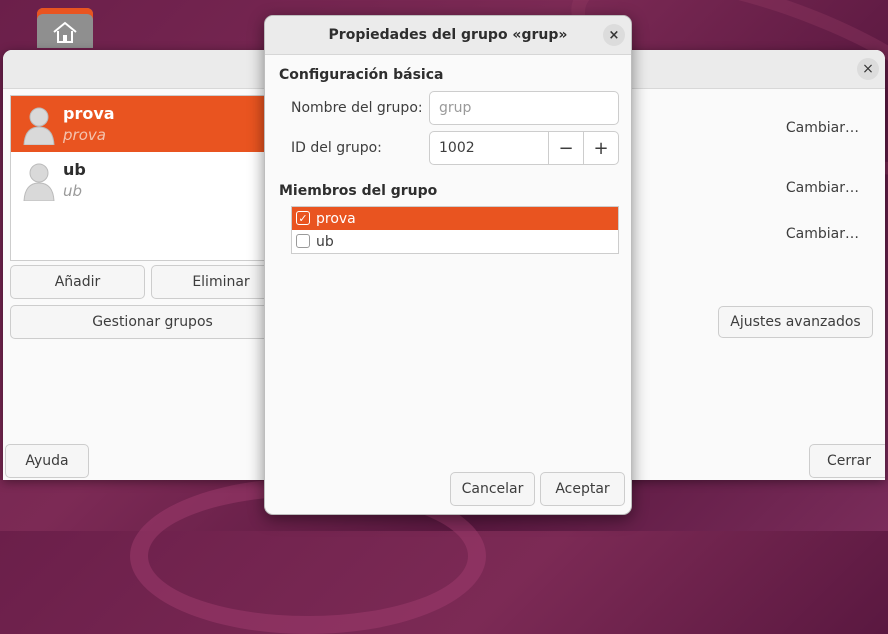 This screenshot has width=888, height=634. I want to click on user-list: prova prova ub ub, so click(140, 178).